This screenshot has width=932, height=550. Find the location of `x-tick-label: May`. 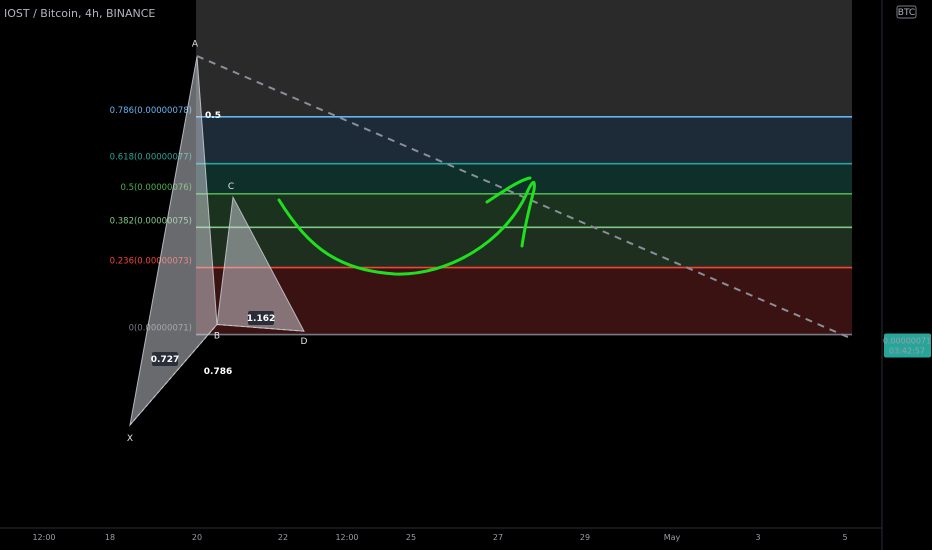

x-tick-label: May is located at coordinates (672, 537).